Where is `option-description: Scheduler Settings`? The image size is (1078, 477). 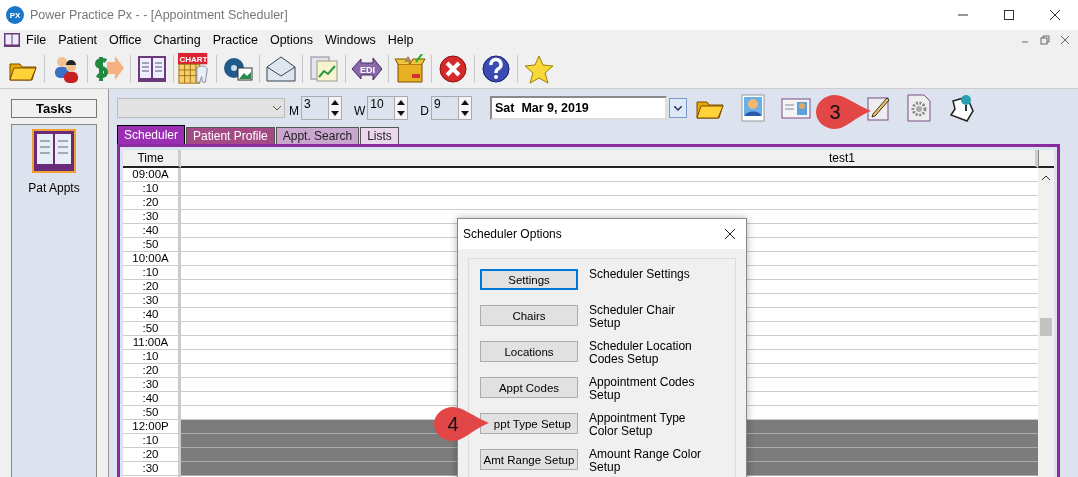 option-description: Scheduler Settings is located at coordinates (640, 274).